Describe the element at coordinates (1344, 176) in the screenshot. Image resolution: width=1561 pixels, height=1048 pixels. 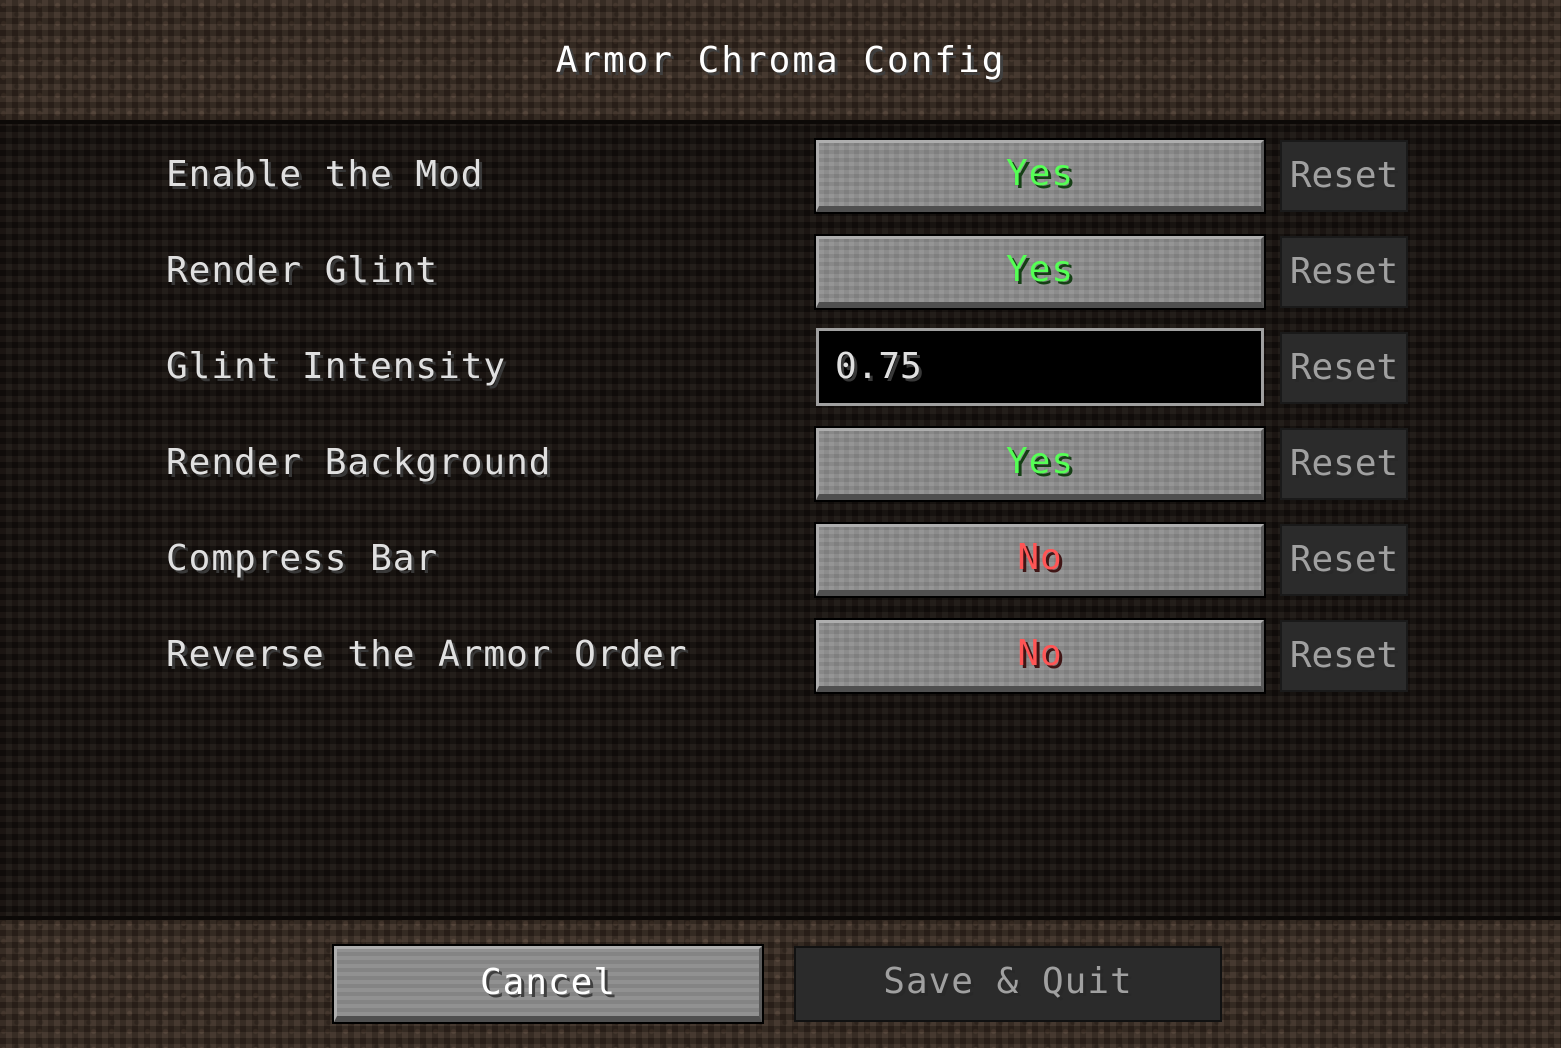
I see `enable-mod-reset-button: Reset` at that location.